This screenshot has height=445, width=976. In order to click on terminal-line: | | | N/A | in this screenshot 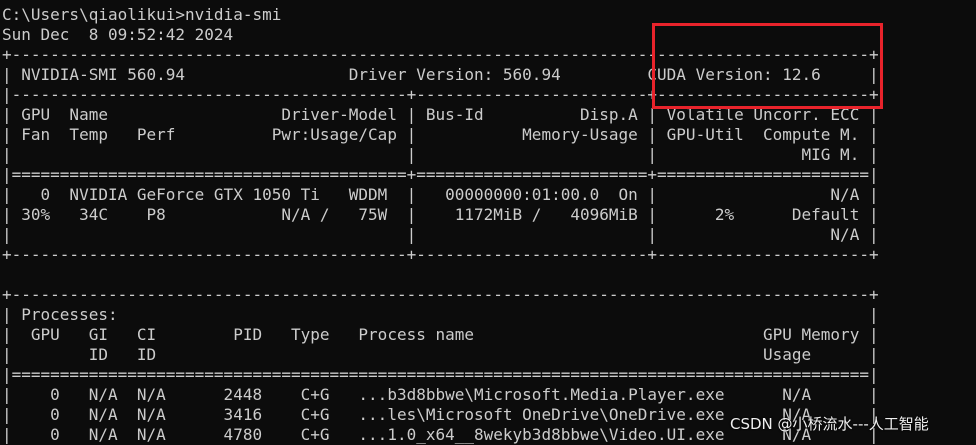, I will do `click(440, 234)`.